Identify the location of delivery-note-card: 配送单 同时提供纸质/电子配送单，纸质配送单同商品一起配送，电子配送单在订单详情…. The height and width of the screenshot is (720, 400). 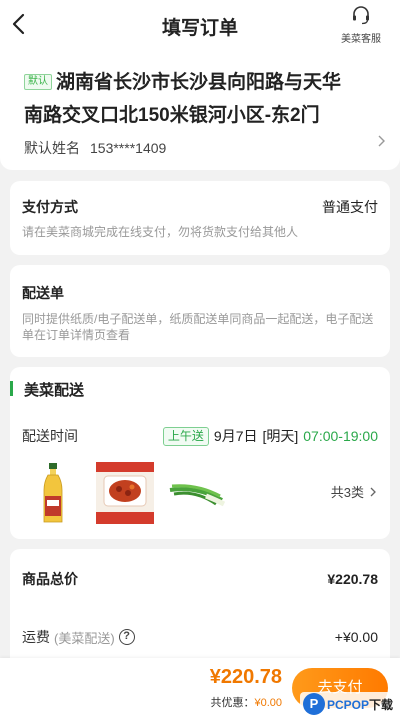
(200, 311).